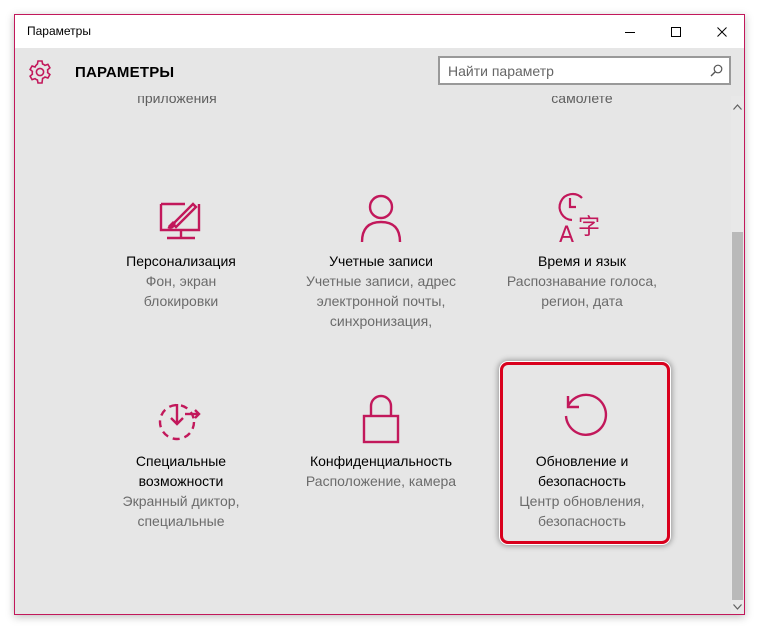  I want to click on personalization-icon, so click(180, 221).